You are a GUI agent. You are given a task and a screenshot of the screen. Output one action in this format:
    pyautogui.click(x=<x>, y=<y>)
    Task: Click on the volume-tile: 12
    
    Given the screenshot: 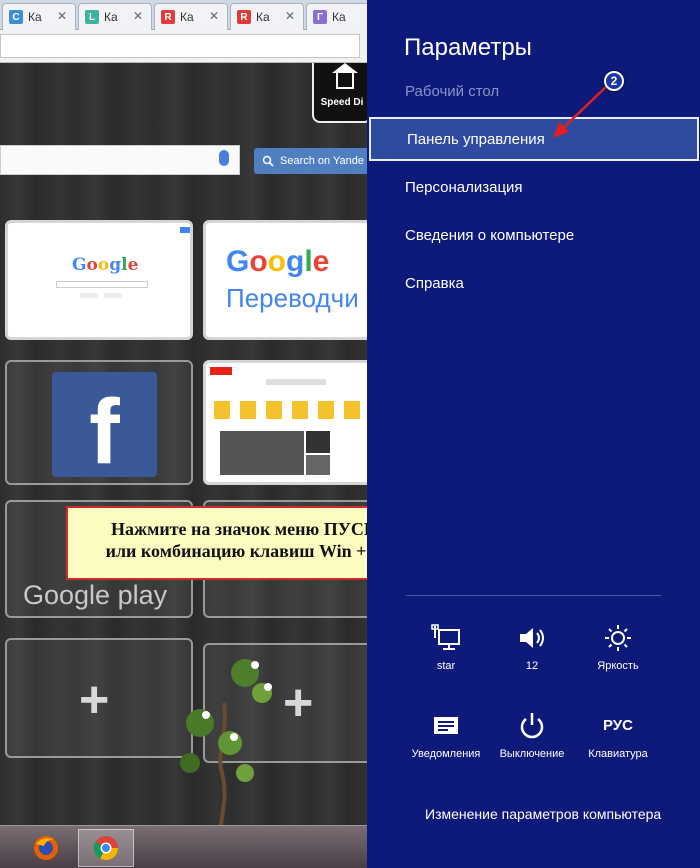 What is the action you would take?
    pyautogui.click(x=532, y=657)
    